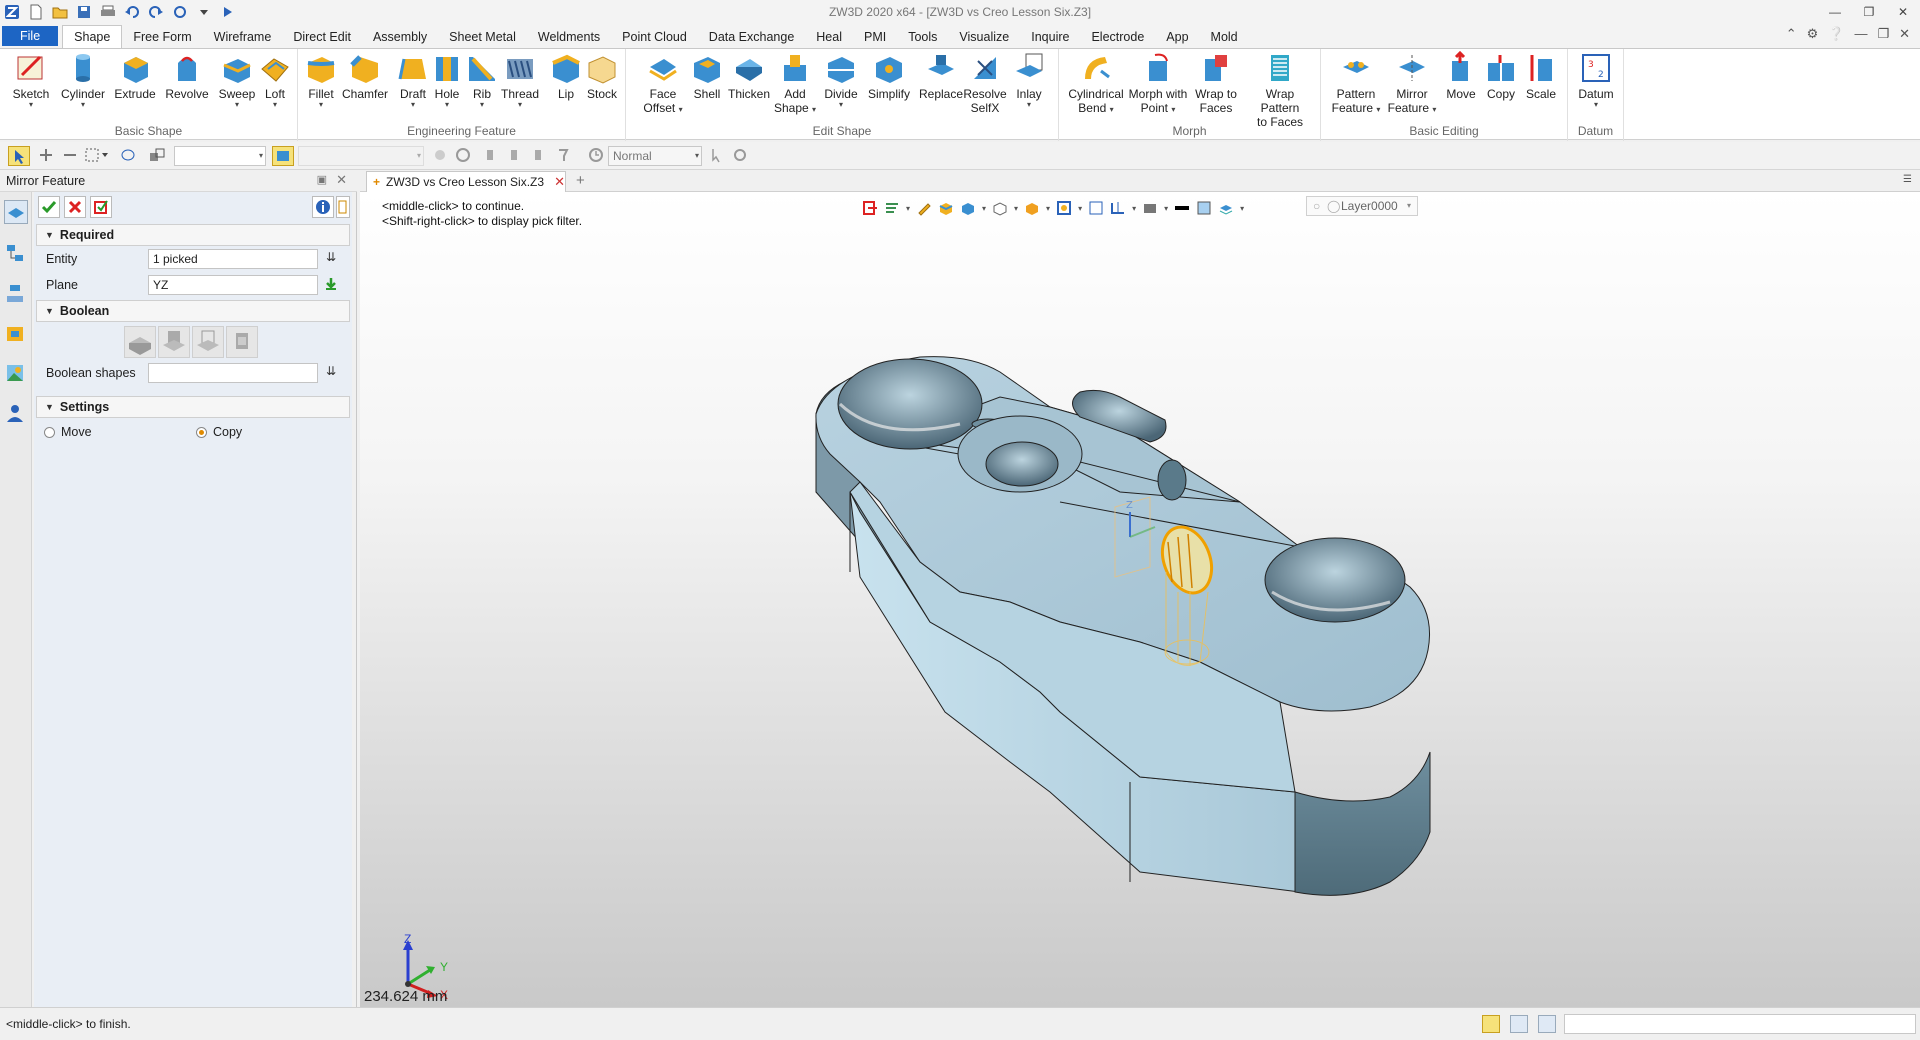 The width and height of the screenshot is (1920, 1040). What do you see at coordinates (16, 254) in the screenshot?
I see `history-tree-icon` at bounding box center [16, 254].